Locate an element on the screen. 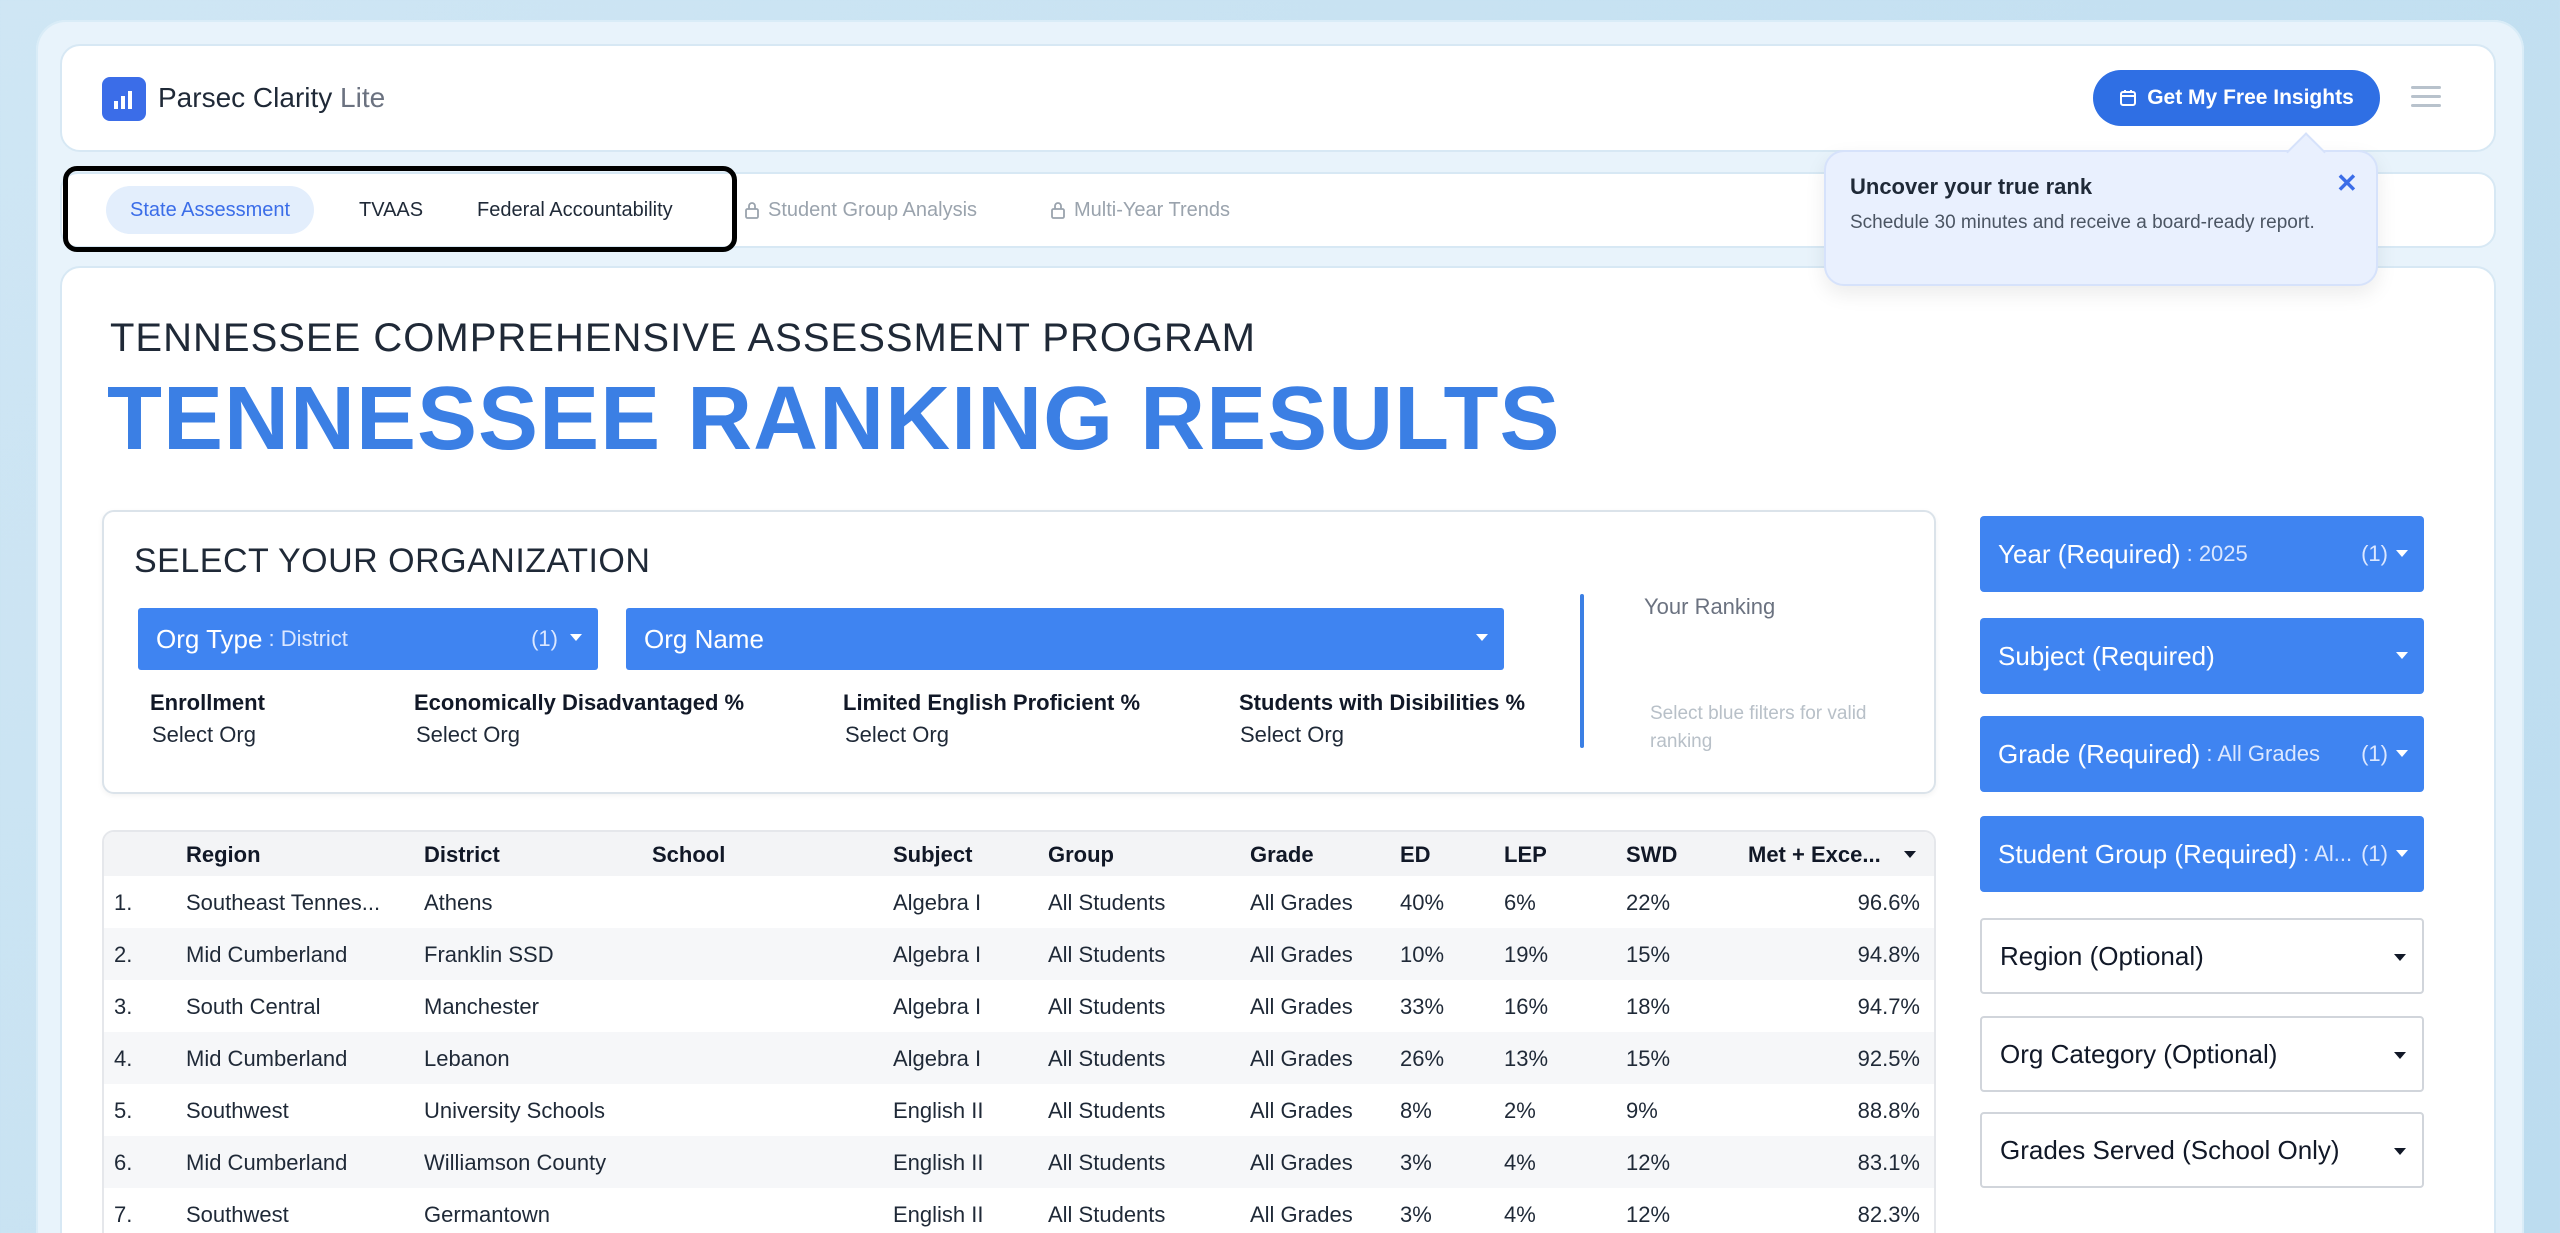 The image size is (2560, 1233). cell-region: Mid Cumberland is located at coordinates (267, 1058).